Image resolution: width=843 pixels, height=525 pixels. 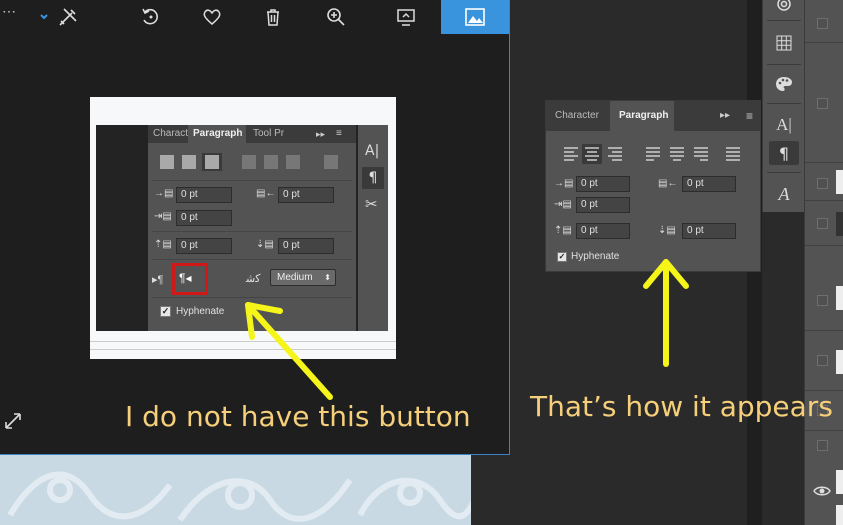 I want to click on justify-last-center-icon, so click(x=677, y=154).